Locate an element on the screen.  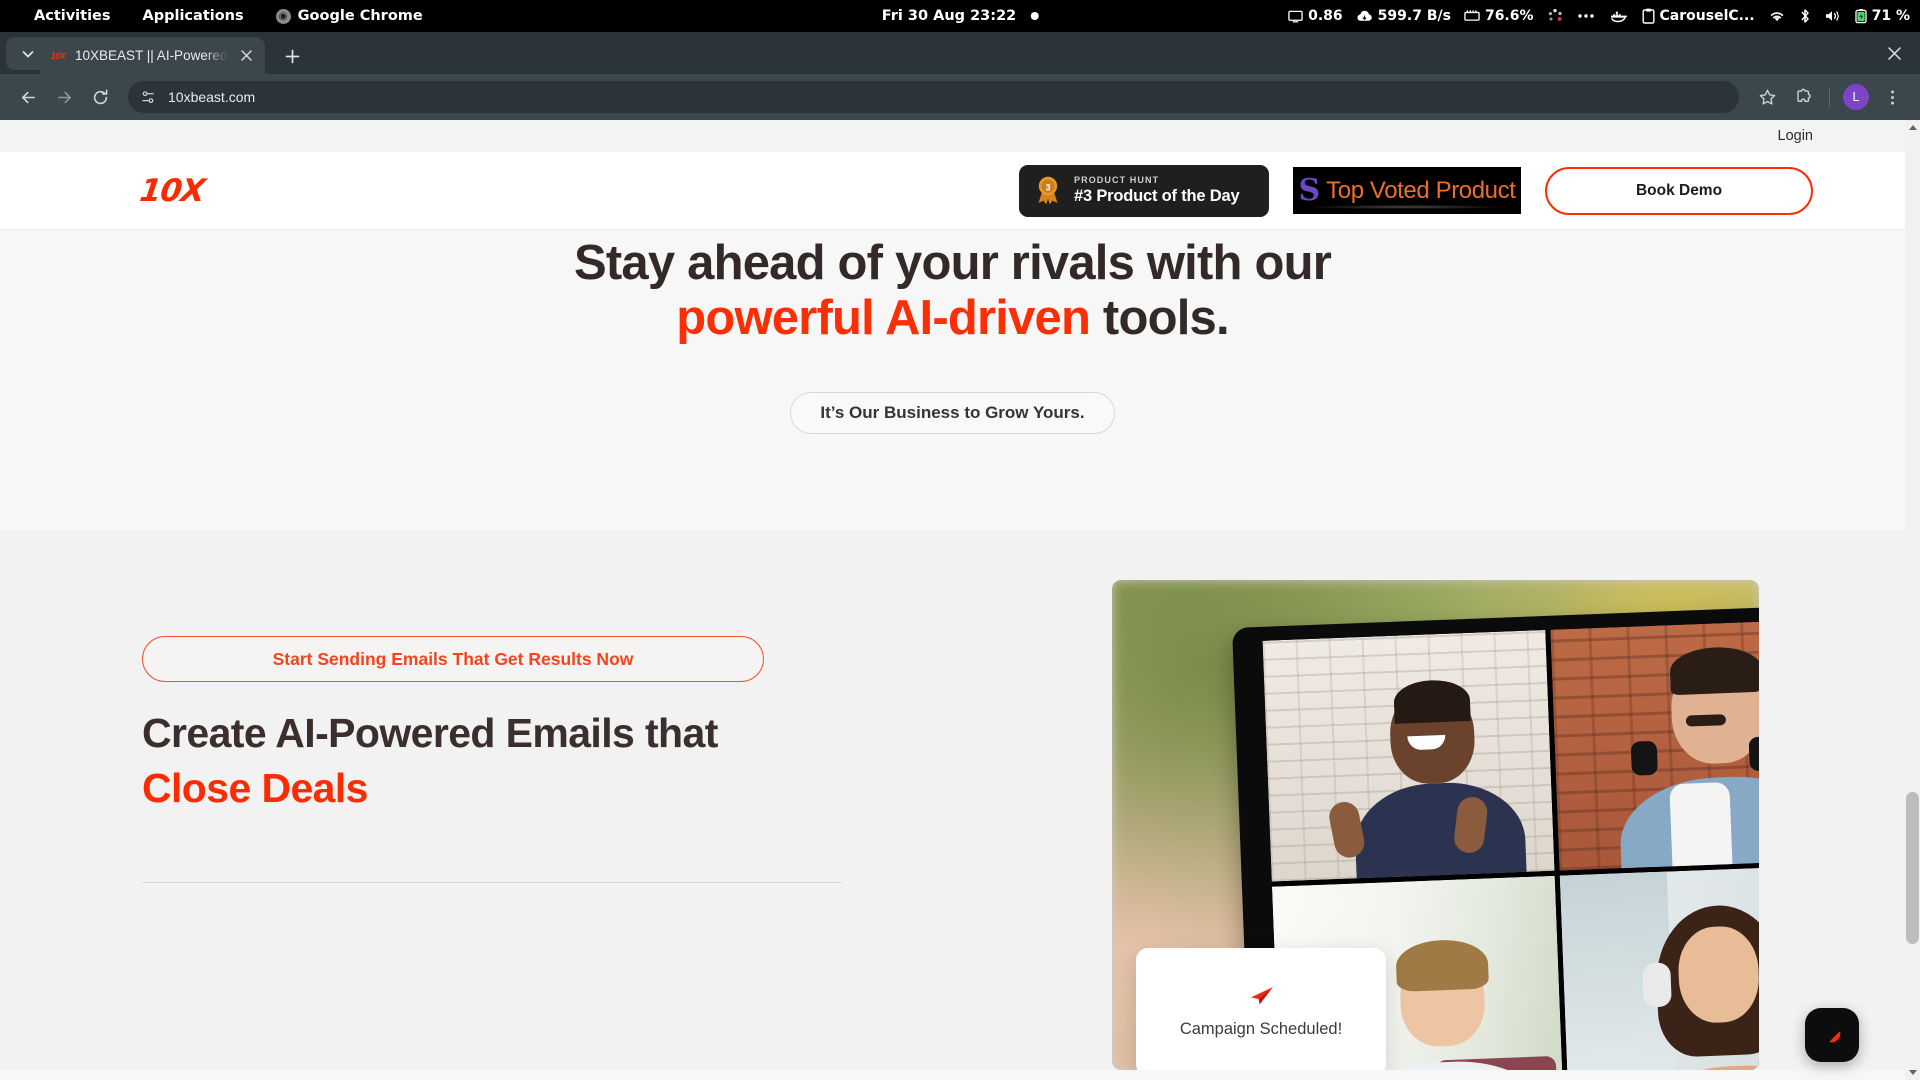
network-speed-value: 599.7 B/s is located at coordinates (1414, 16).